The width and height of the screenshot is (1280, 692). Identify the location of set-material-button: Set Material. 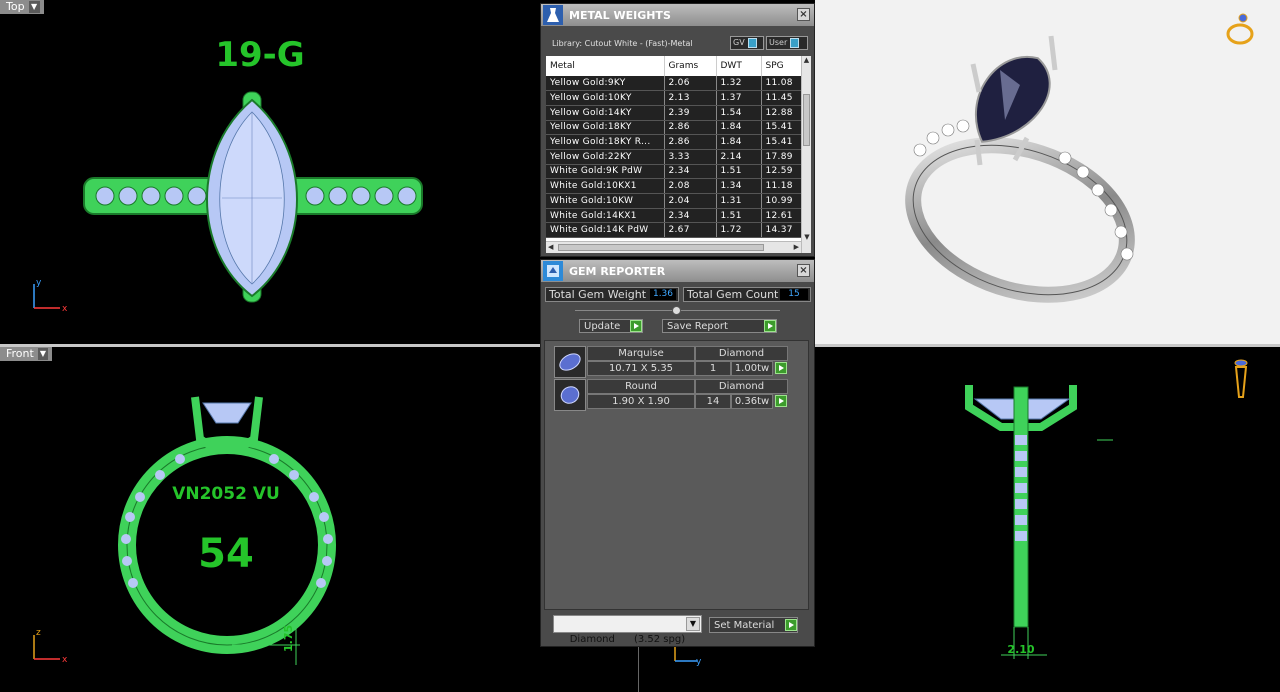
(753, 625).